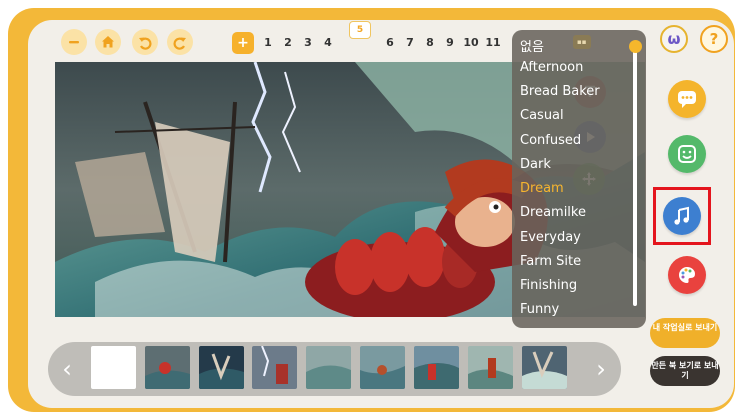 This screenshot has width=743, height=418. I want to click on music-option: Funny, so click(539, 309).